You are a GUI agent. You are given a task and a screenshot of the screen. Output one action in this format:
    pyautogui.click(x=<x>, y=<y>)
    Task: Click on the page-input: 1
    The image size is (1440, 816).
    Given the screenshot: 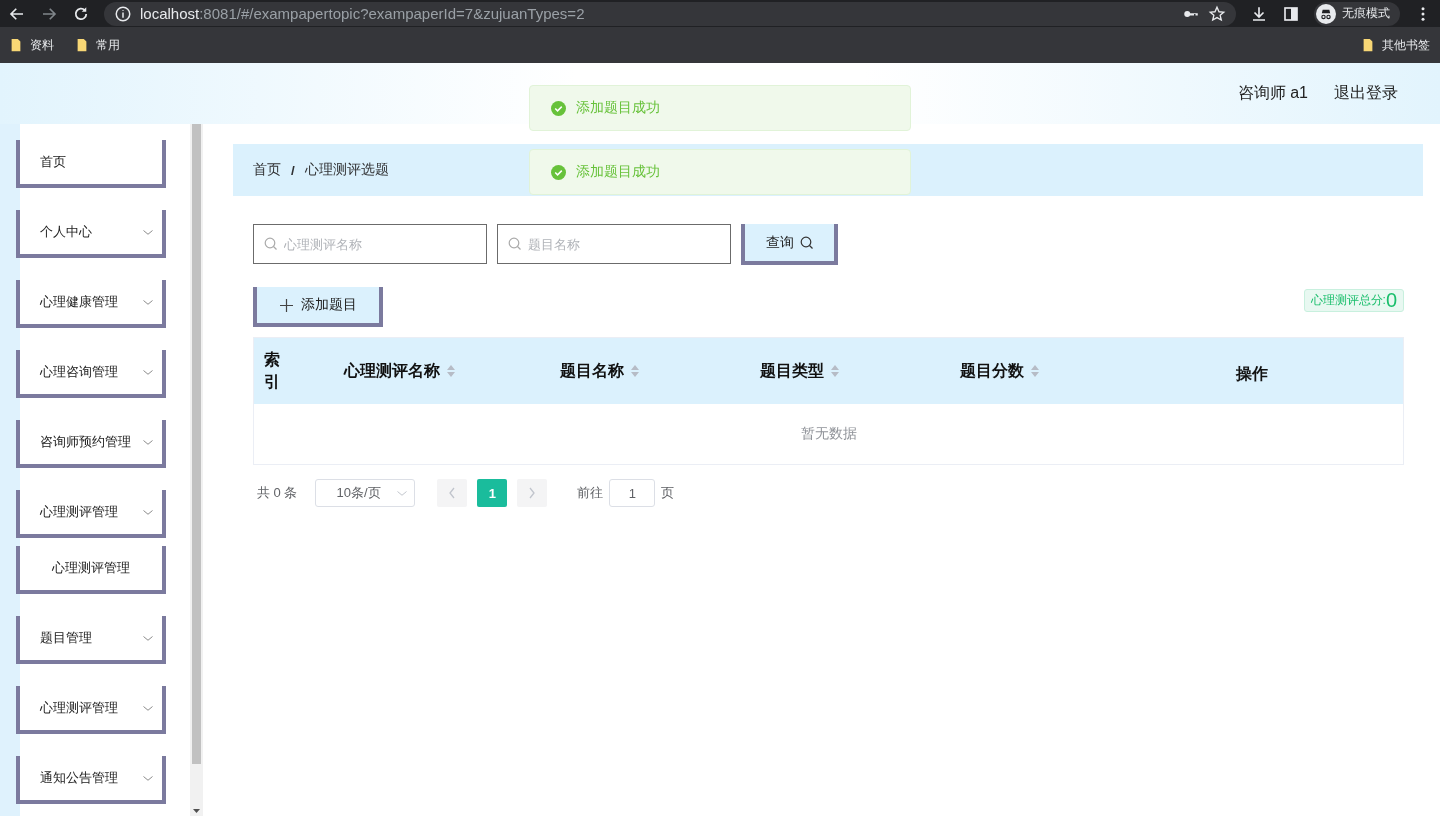 What is the action you would take?
    pyautogui.click(x=632, y=493)
    